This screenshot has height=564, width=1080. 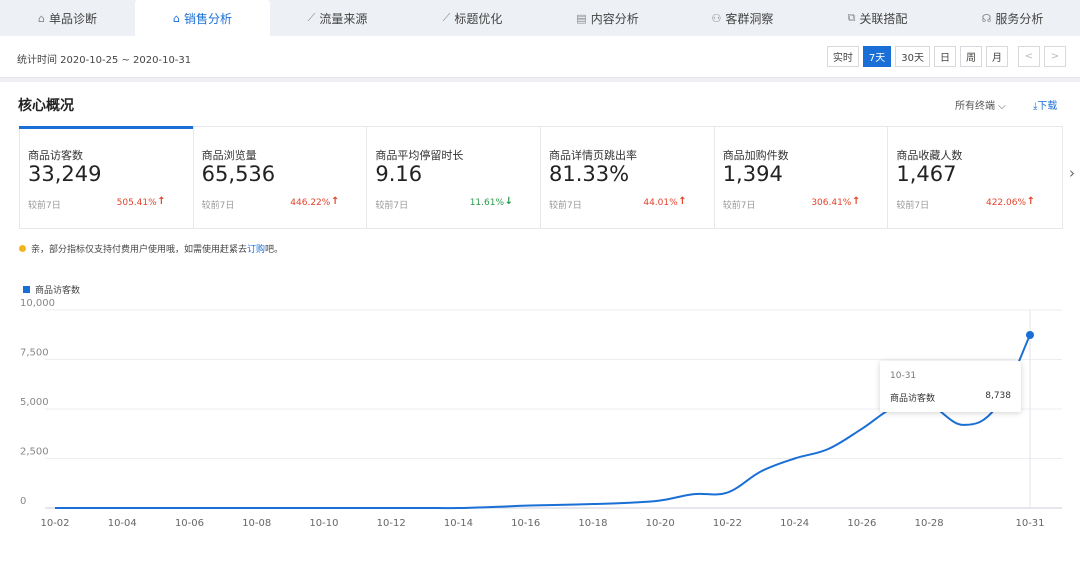 What do you see at coordinates (903, 376) in the screenshot?
I see `tooltip-date: 10-31` at bounding box center [903, 376].